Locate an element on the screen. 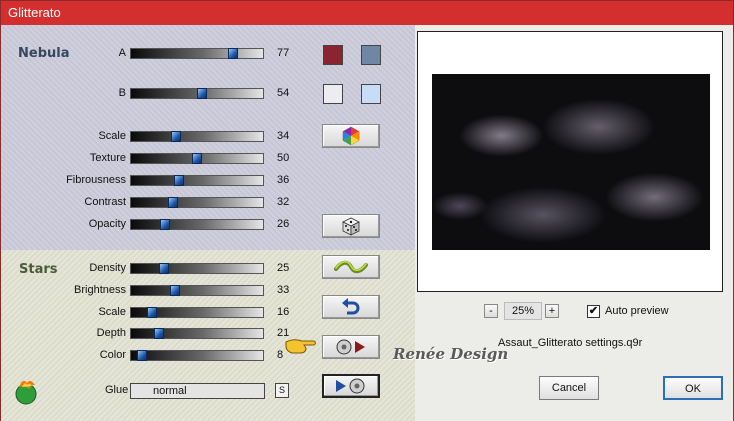 The image size is (734, 421). param-density-label: Density is located at coordinates (107, 268).